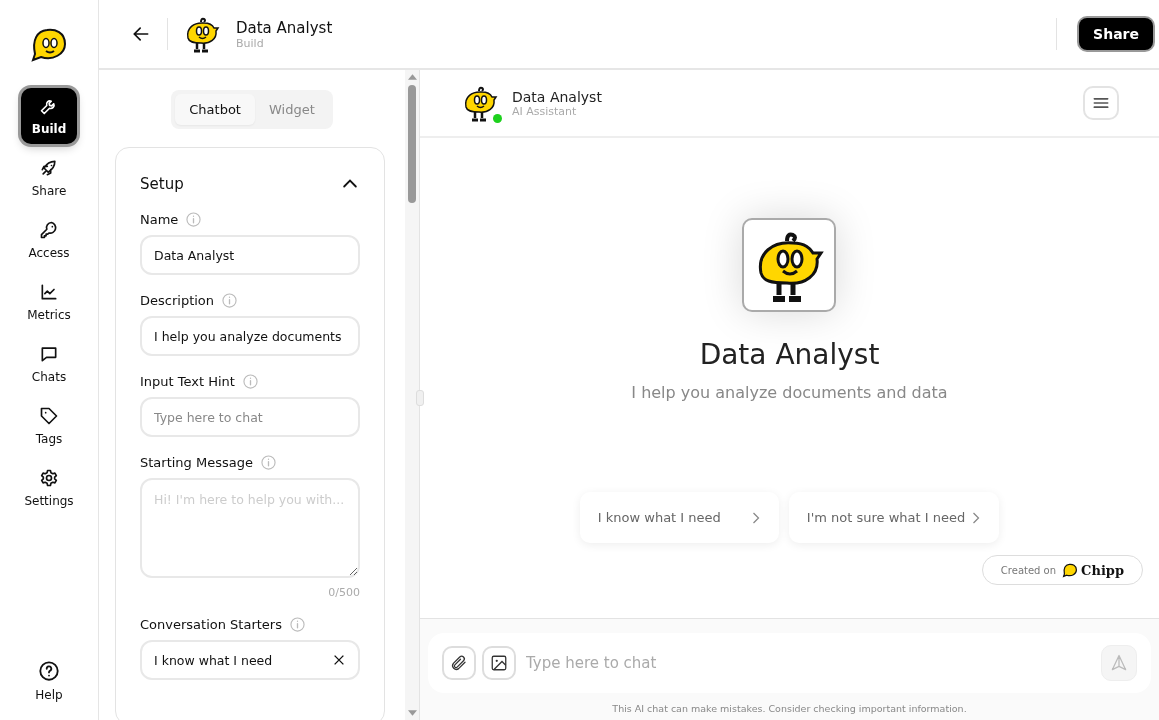 The width and height of the screenshot is (1159, 720). I want to click on assistant-subtitle: AI Assistant, so click(544, 111).